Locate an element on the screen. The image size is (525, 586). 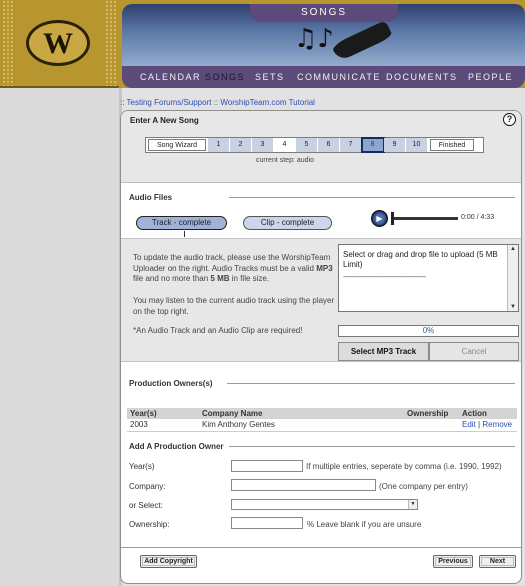
wizard-step-6: 6 is located at coordinates (329, 145).